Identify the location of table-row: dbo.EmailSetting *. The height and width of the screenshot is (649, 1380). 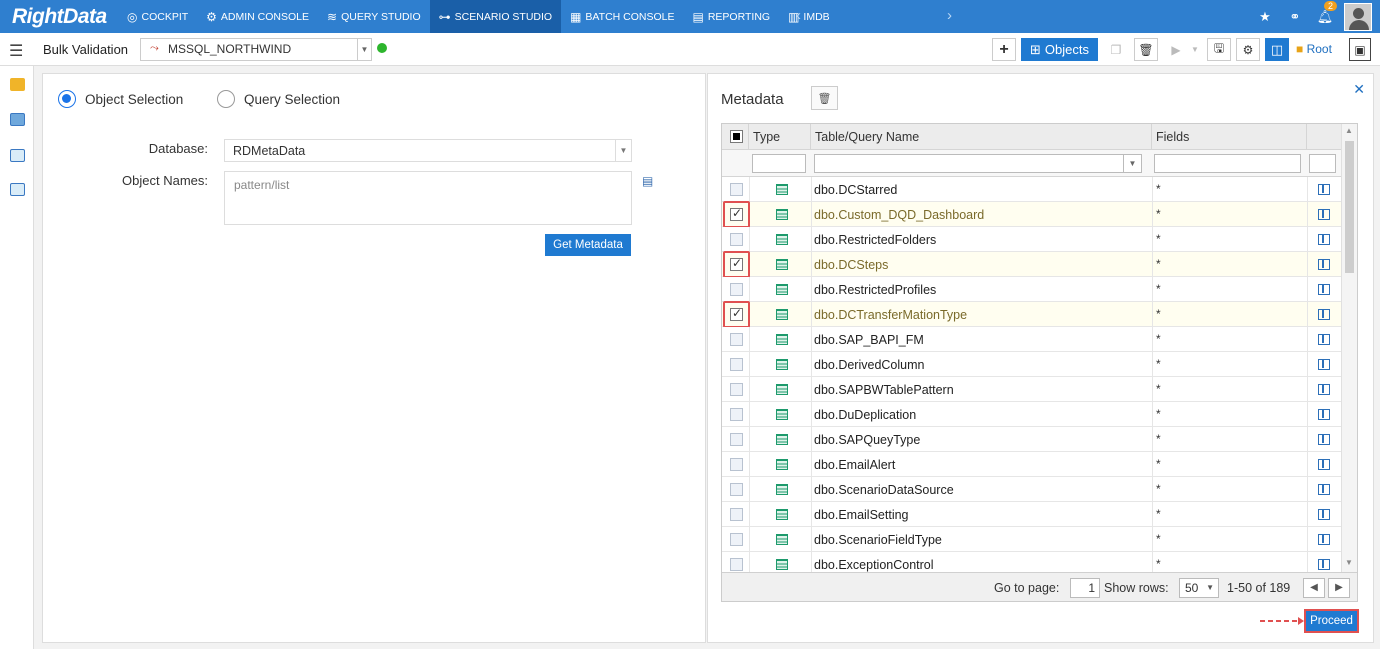
(1032, 514).